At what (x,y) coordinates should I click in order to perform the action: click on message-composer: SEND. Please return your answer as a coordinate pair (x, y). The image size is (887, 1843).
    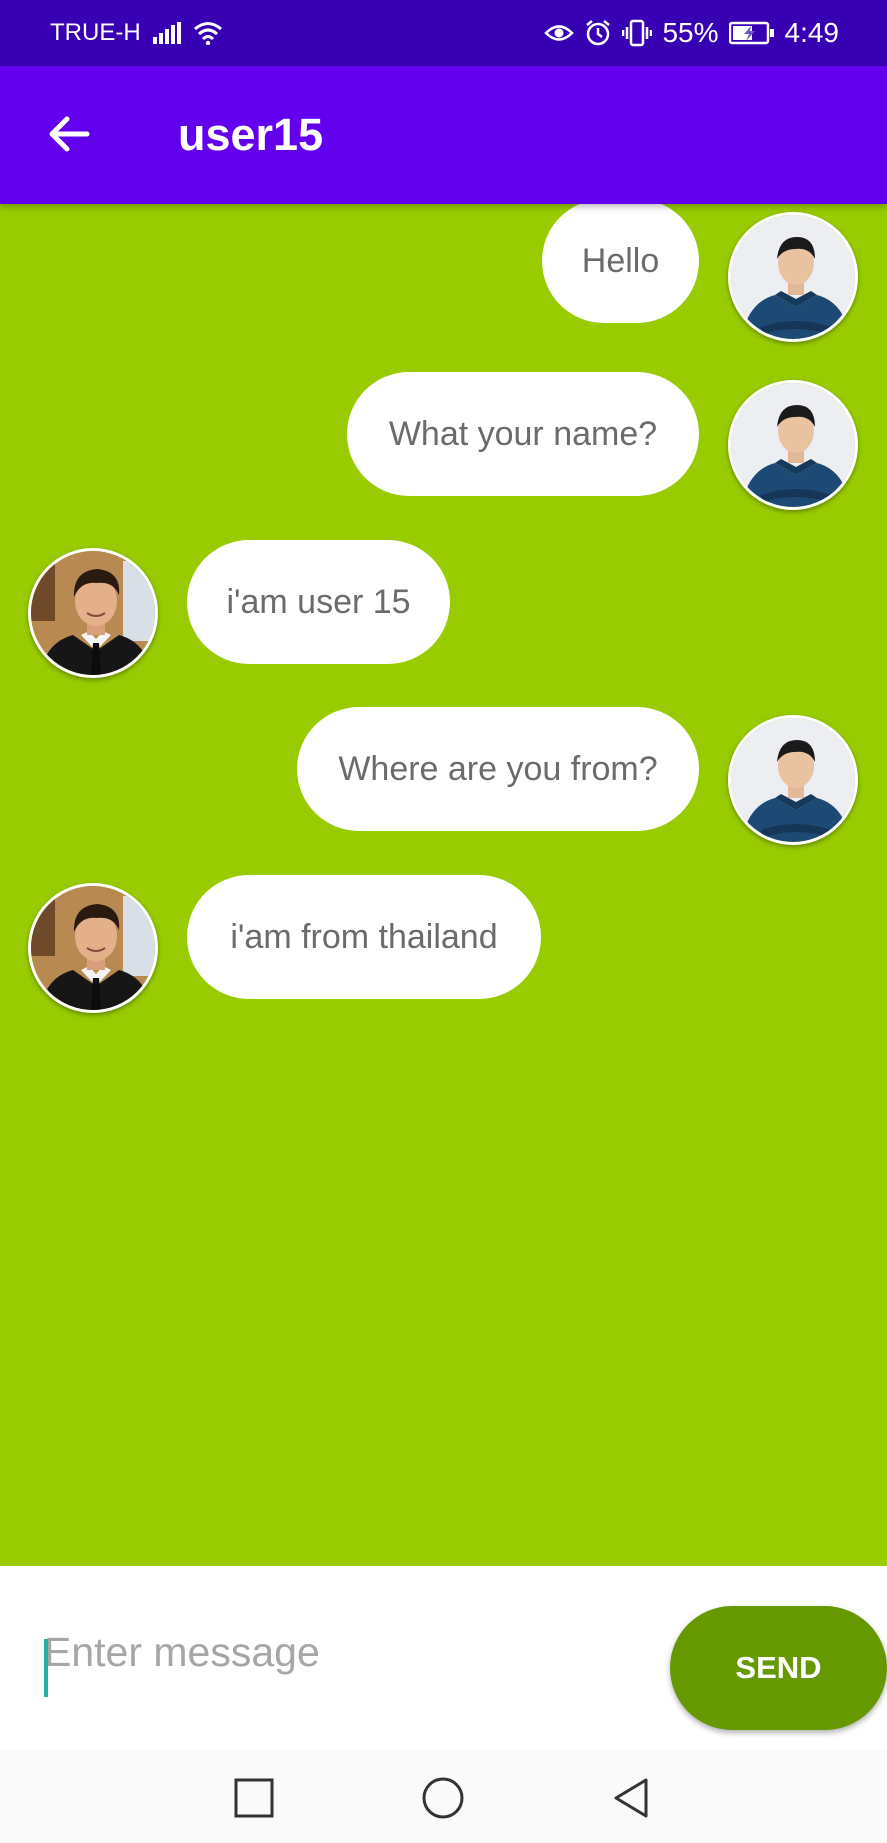
    Looking at the image, I should click on (443, 1658).